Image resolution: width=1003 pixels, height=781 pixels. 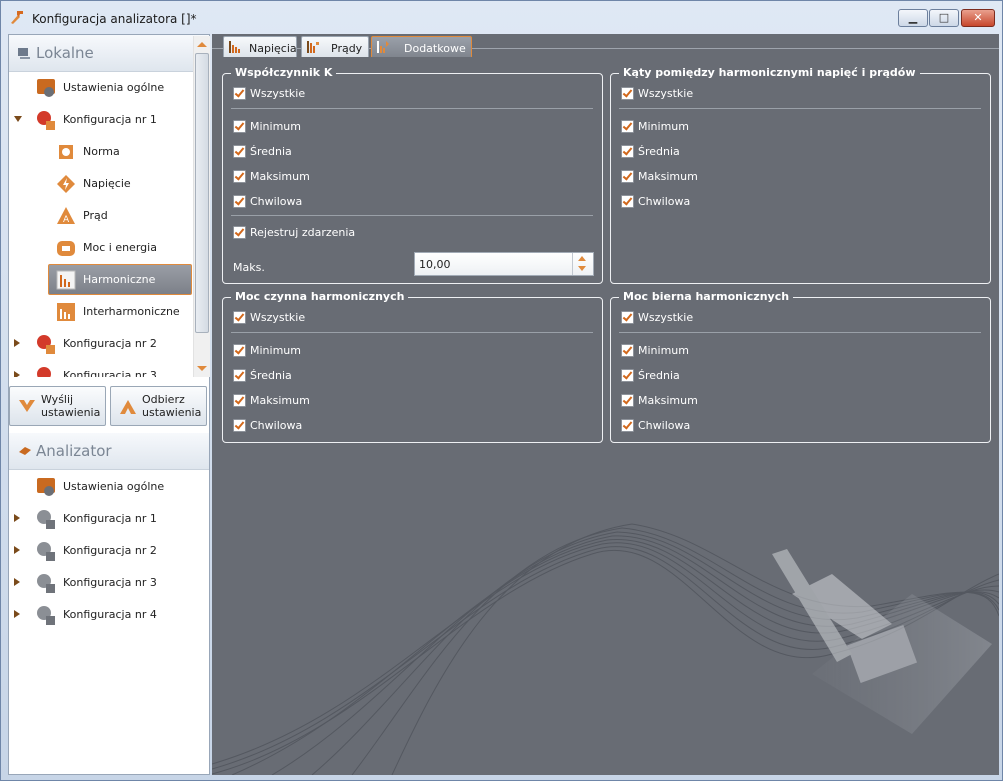 I want to click on send-settings-label: Wyślij ustawienia, so click(x=71, y=406).